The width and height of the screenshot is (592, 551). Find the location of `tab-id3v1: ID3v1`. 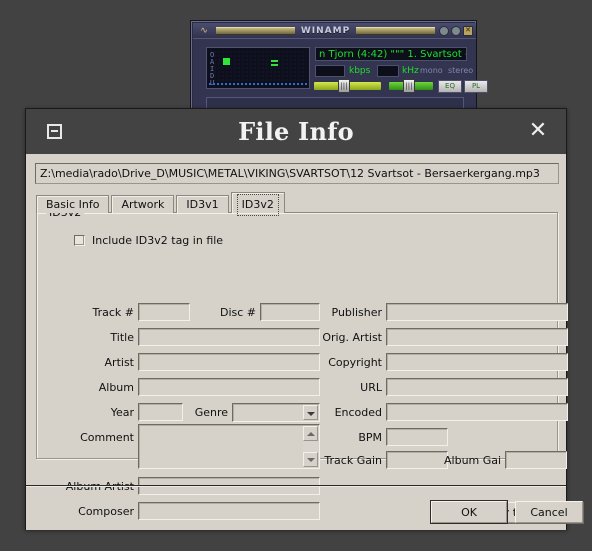

tab-id3v1: ID3v1 is located at coordinates (202, 204).